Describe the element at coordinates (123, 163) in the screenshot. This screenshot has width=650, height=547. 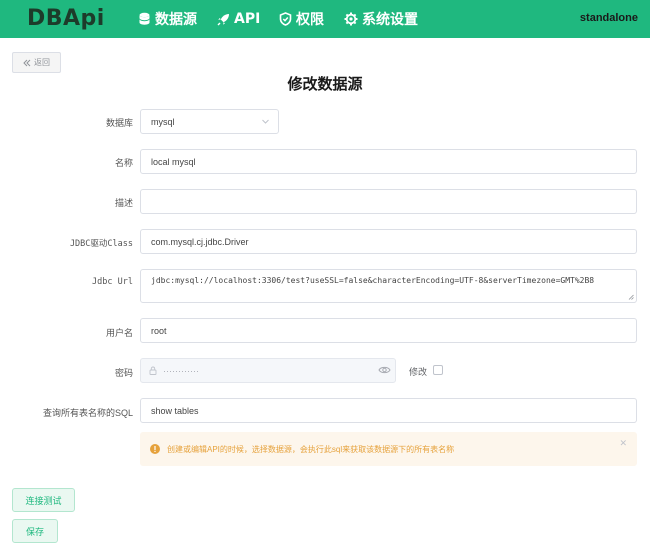
I see `name-label: 名称` at that location.